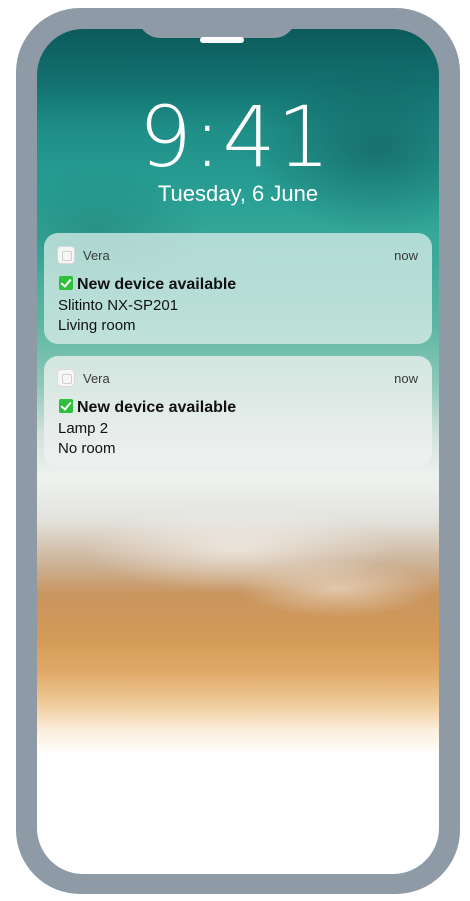  What do you see at coordinates (238, 193) in the screenshot?
I see `lockscreen-date: Tuesday, 6 June` at bounding box center [238, 193].